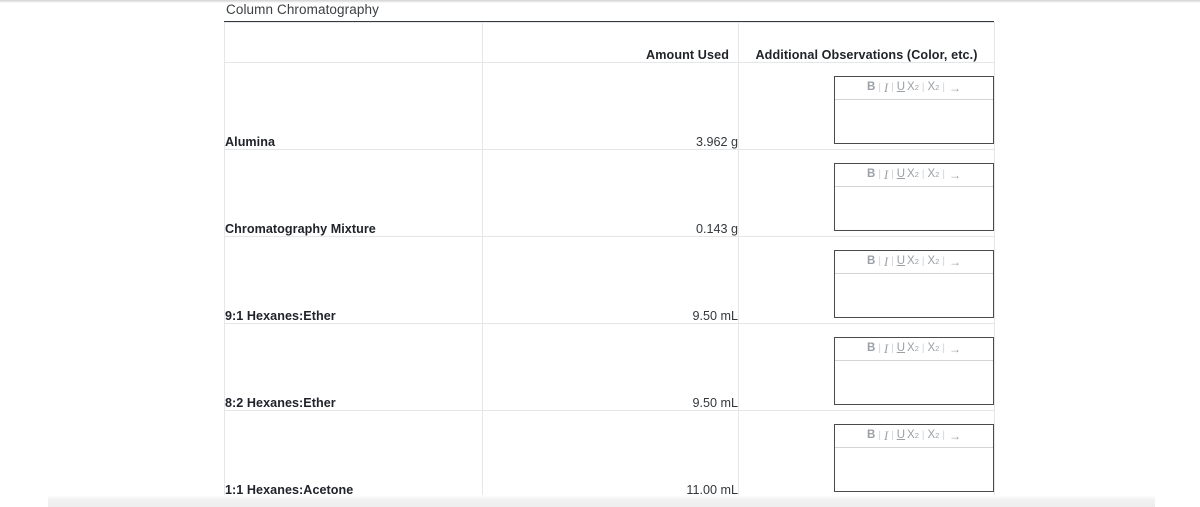 Image resolution: width=1200 pixels, height=507 pixels. Describe the element at coordinates (353, 454) in the screenshot. I see `row-label-1-1-hexanes-acetone: 1:1 Hexanes:Acetone` at that location.